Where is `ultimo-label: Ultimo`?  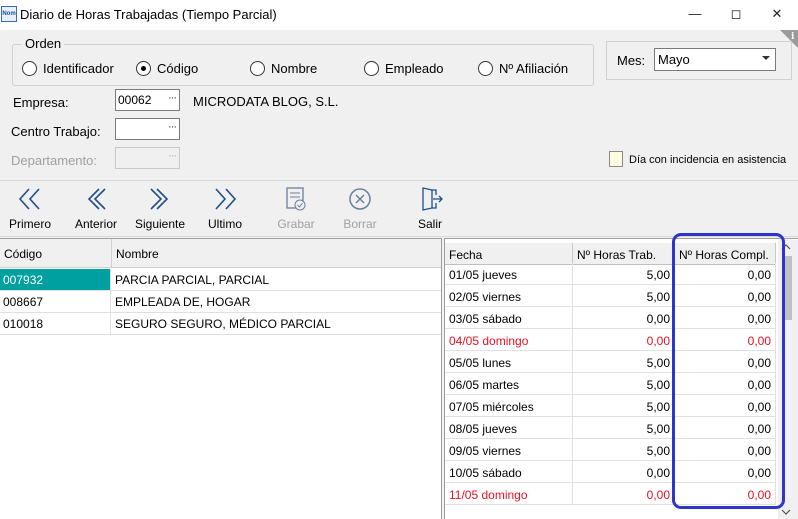
ultimo-label: Ultimo is located at coordinates (224, 224).